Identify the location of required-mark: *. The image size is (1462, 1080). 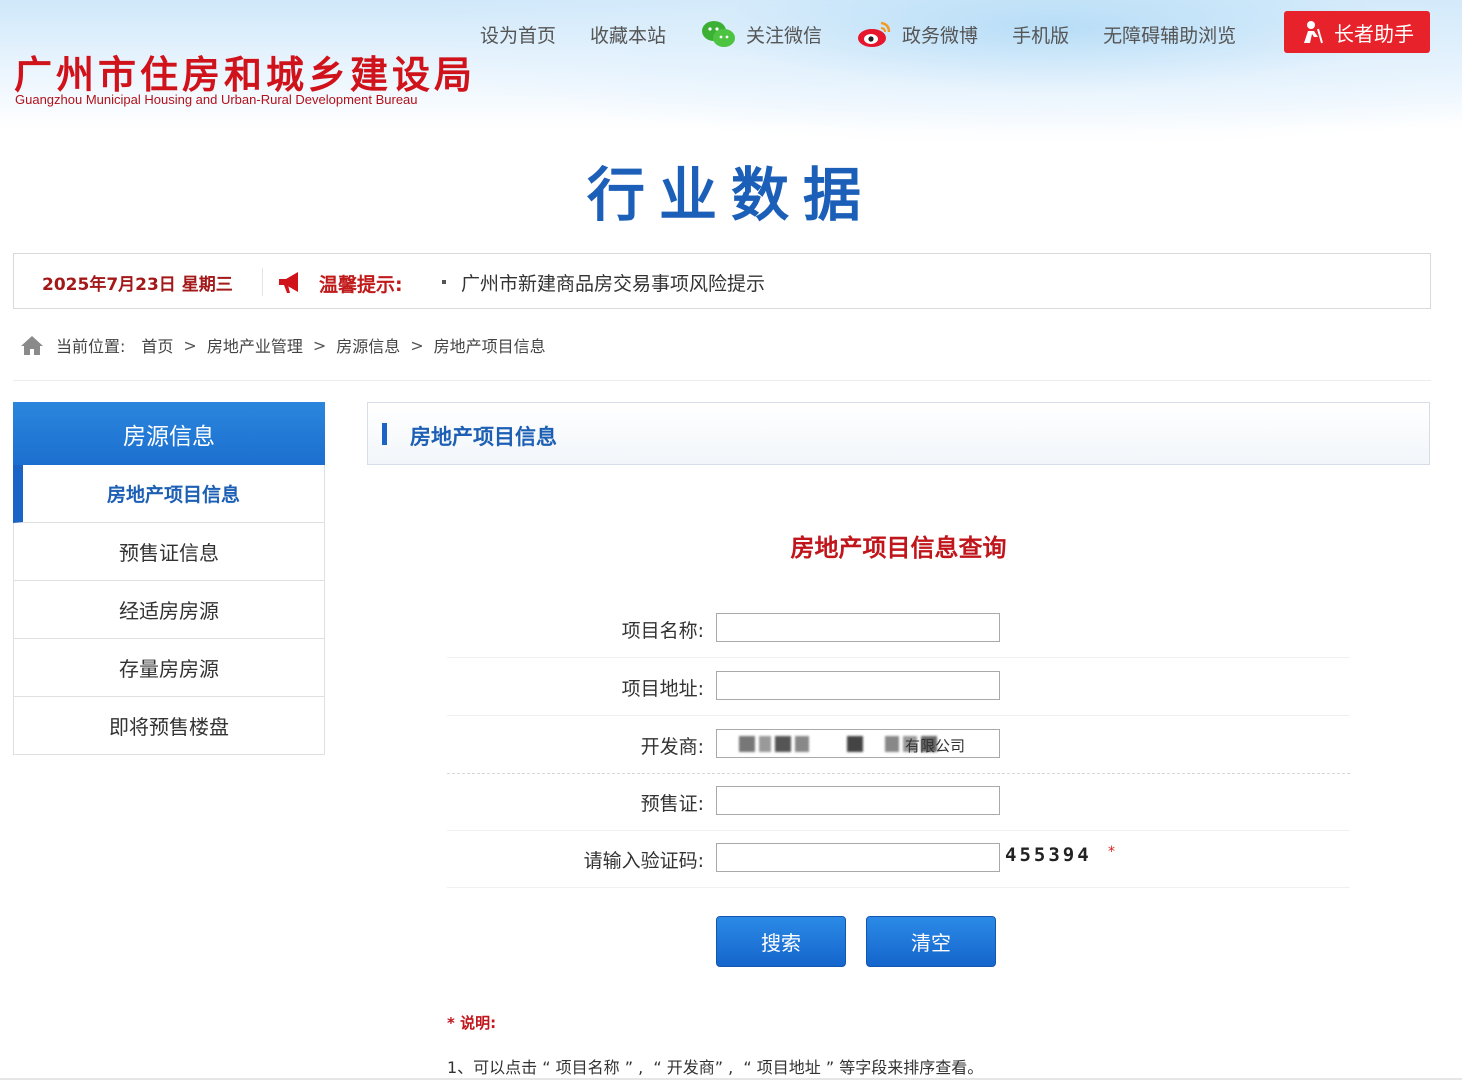
(1111, 852).